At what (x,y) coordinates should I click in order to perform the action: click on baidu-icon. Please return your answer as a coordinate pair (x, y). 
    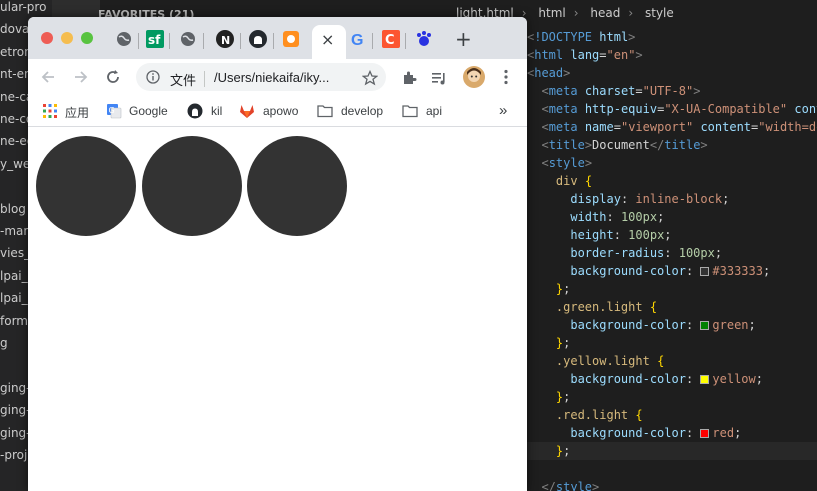
    Looking at the image, I should click on (424, 39).